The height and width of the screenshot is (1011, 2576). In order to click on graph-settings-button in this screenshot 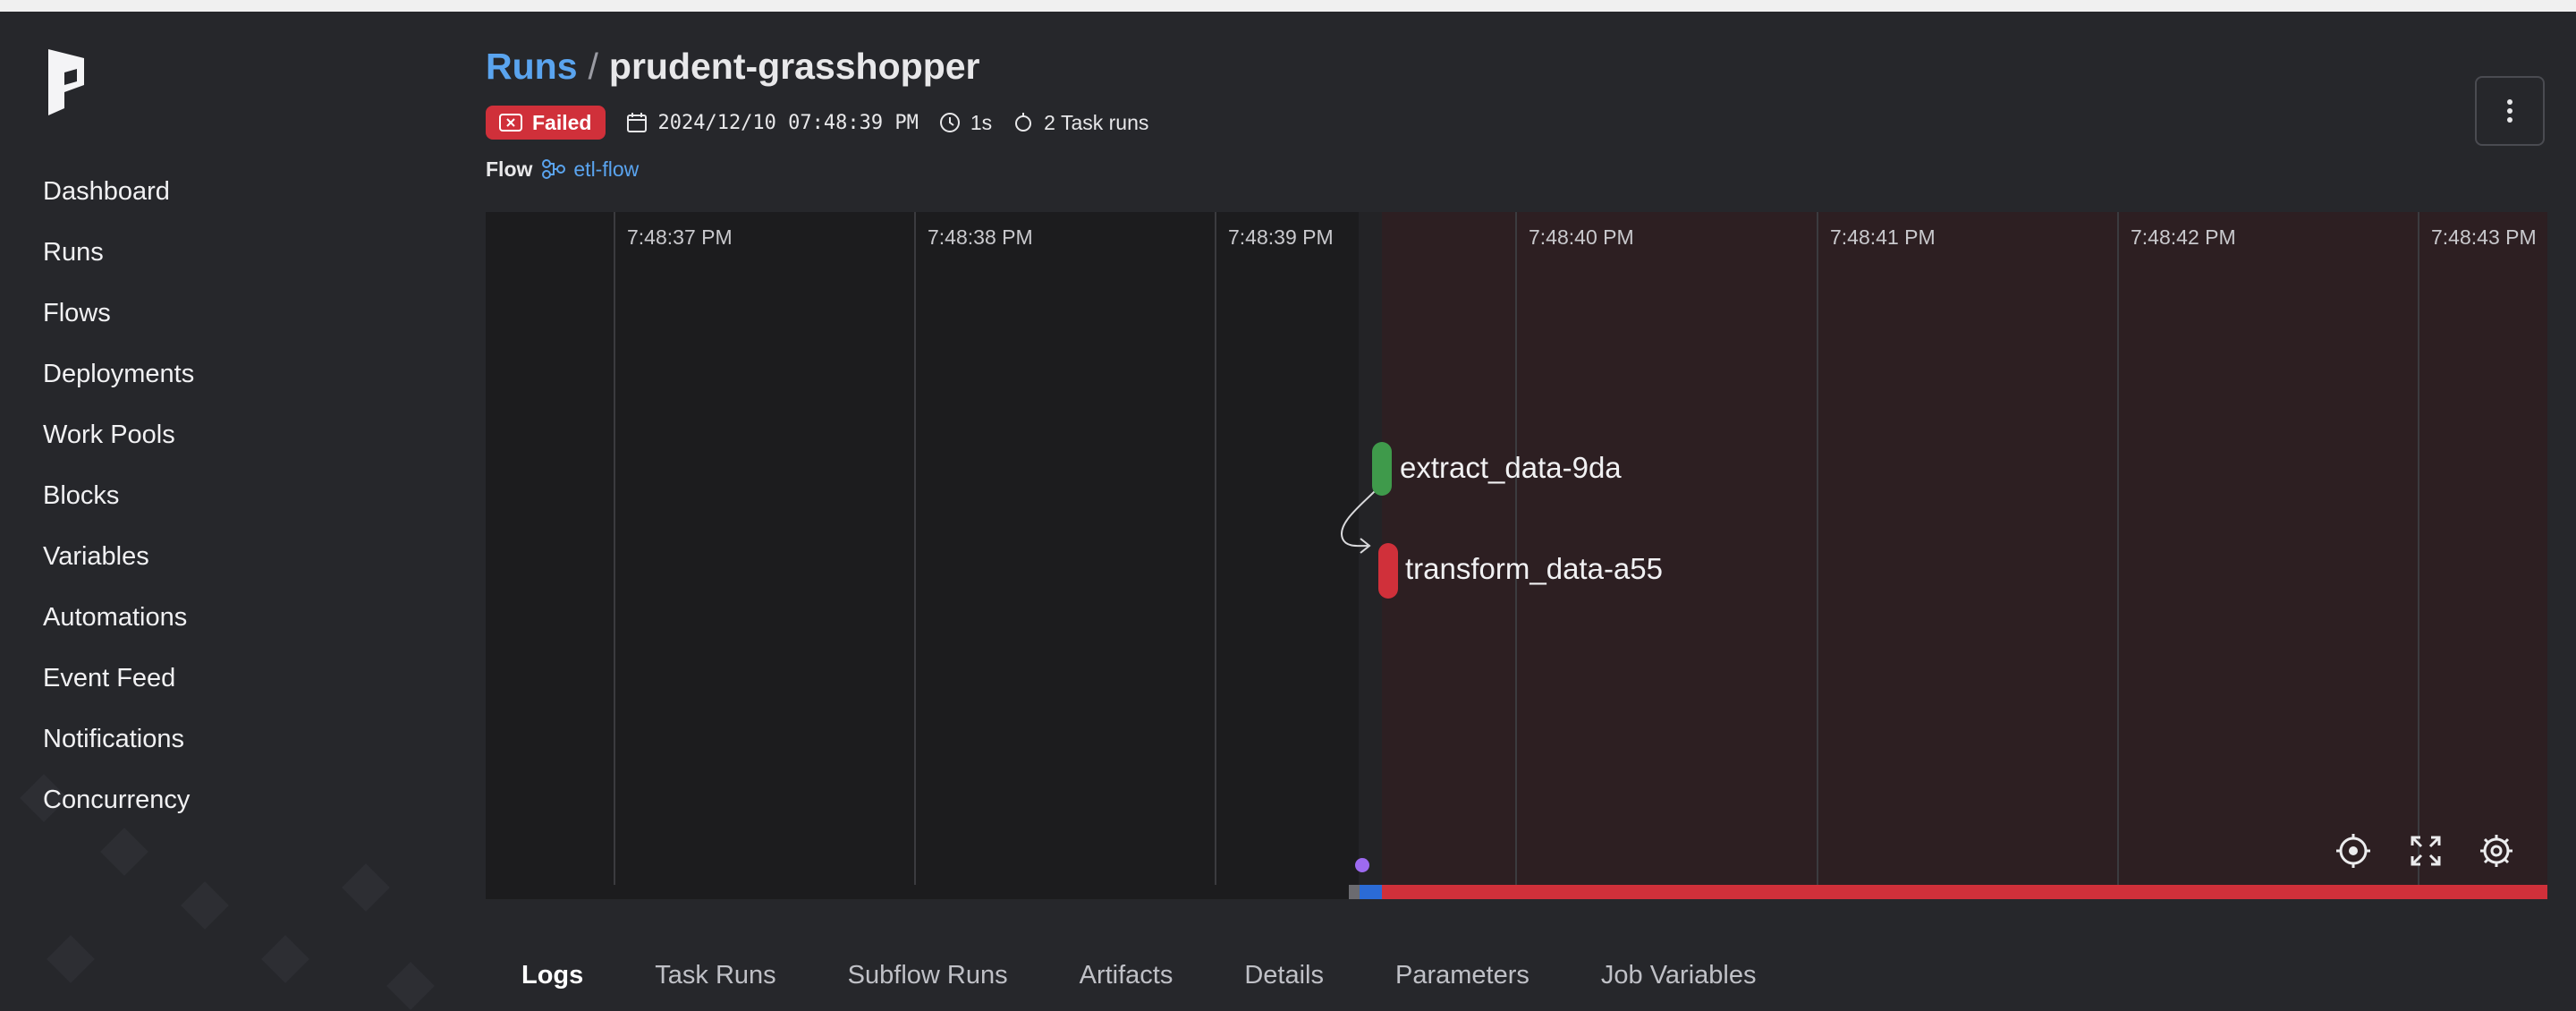, I will do `click(2496, 851)`.